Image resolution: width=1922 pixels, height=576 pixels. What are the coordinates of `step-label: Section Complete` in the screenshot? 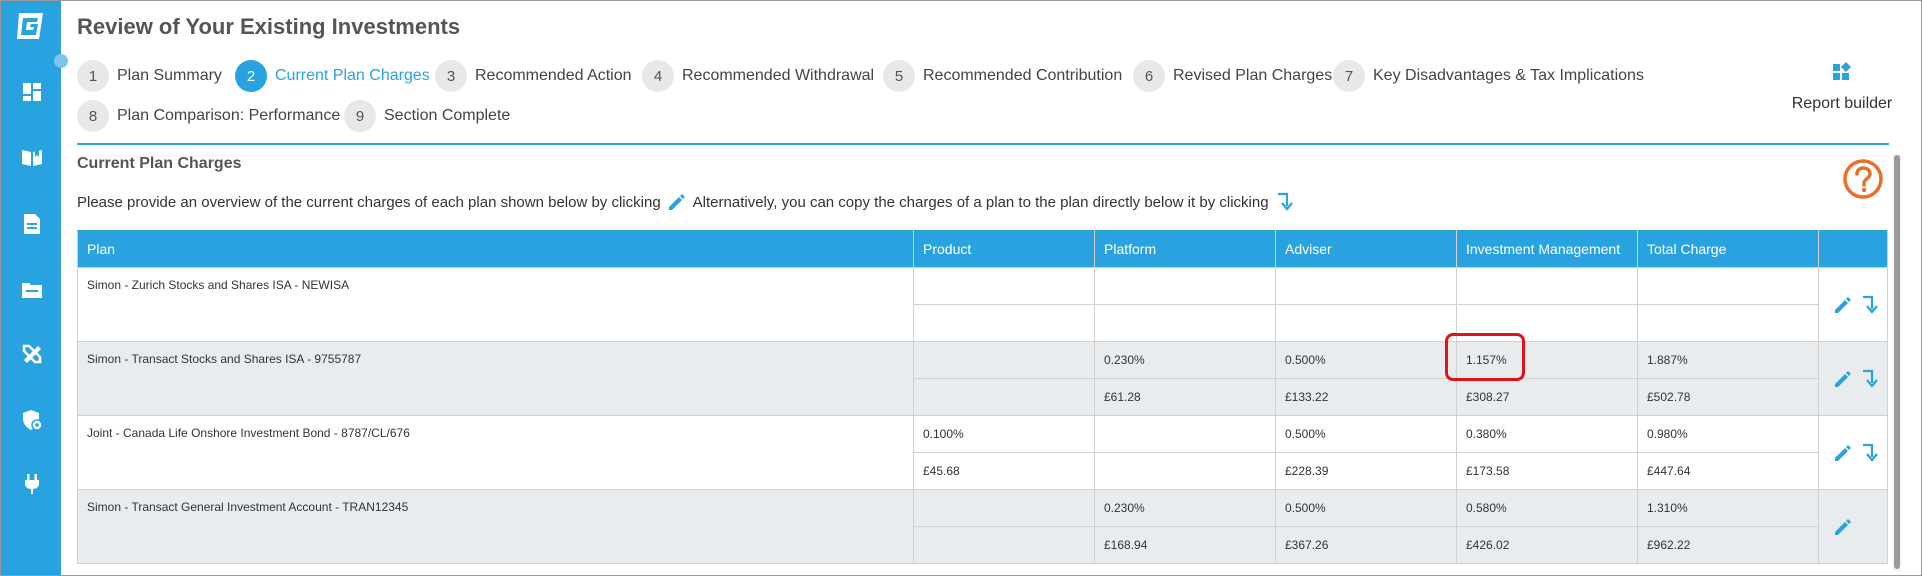 It's located at (447, 115).